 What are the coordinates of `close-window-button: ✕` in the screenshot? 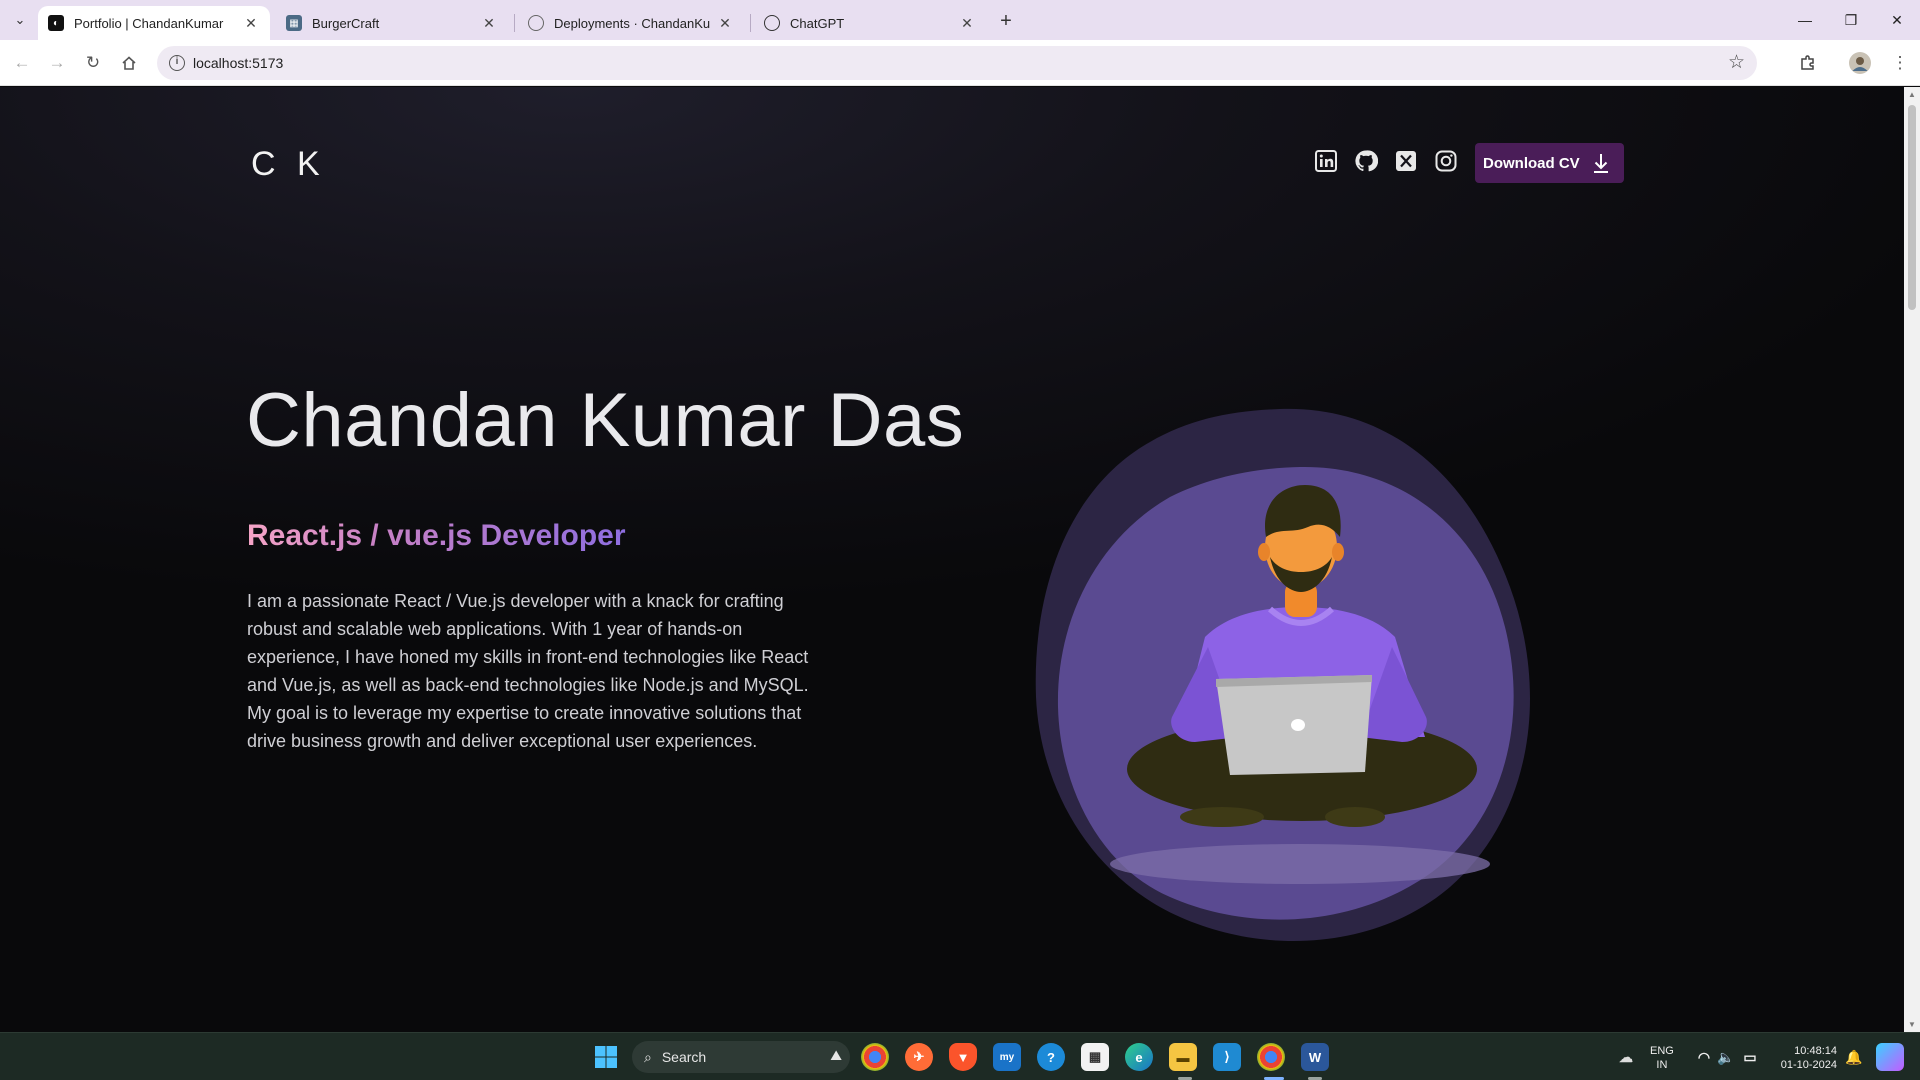 It's located at (1897, 20).